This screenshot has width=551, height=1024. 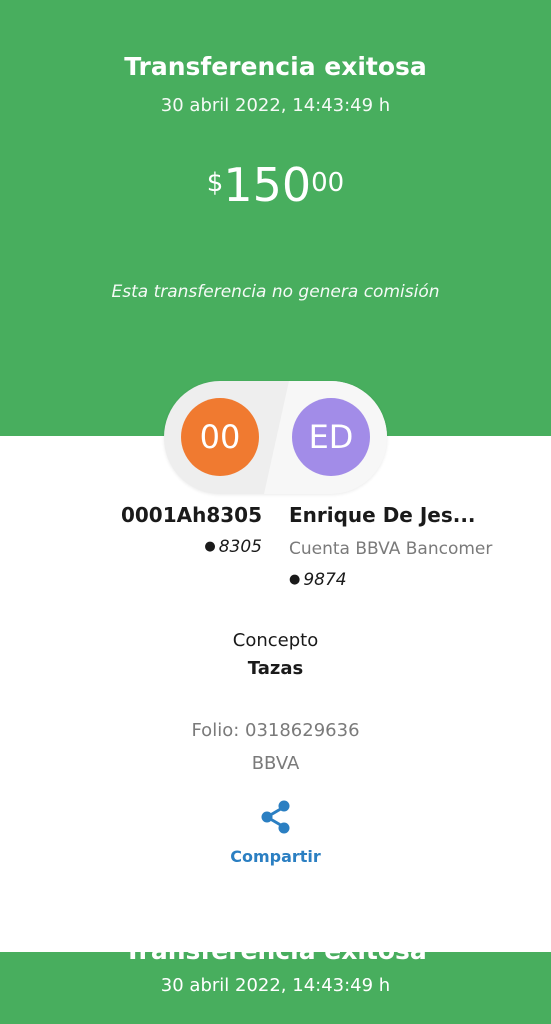 What do you see at coordinates (215, 183) in the screenshot?
I see `amount-currency: $` at bounding box center [215, 183].